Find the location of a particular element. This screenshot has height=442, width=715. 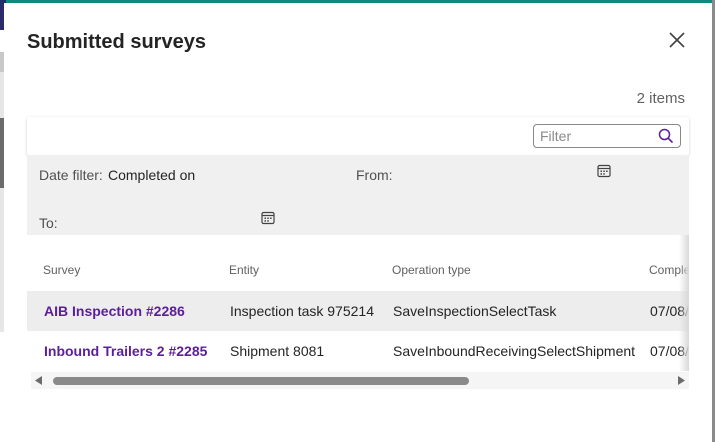

close-icon is located at coordinates (677, 40).